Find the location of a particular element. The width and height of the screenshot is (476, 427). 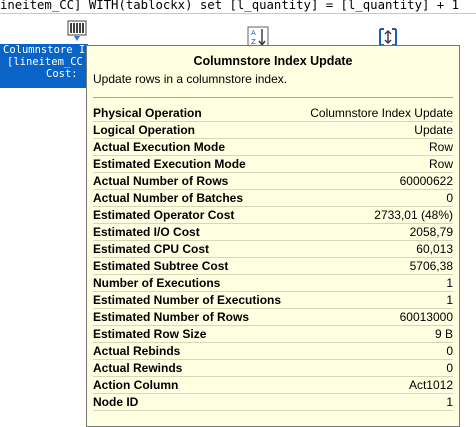

property-label: Action Column is located at coordinates (136, 385).